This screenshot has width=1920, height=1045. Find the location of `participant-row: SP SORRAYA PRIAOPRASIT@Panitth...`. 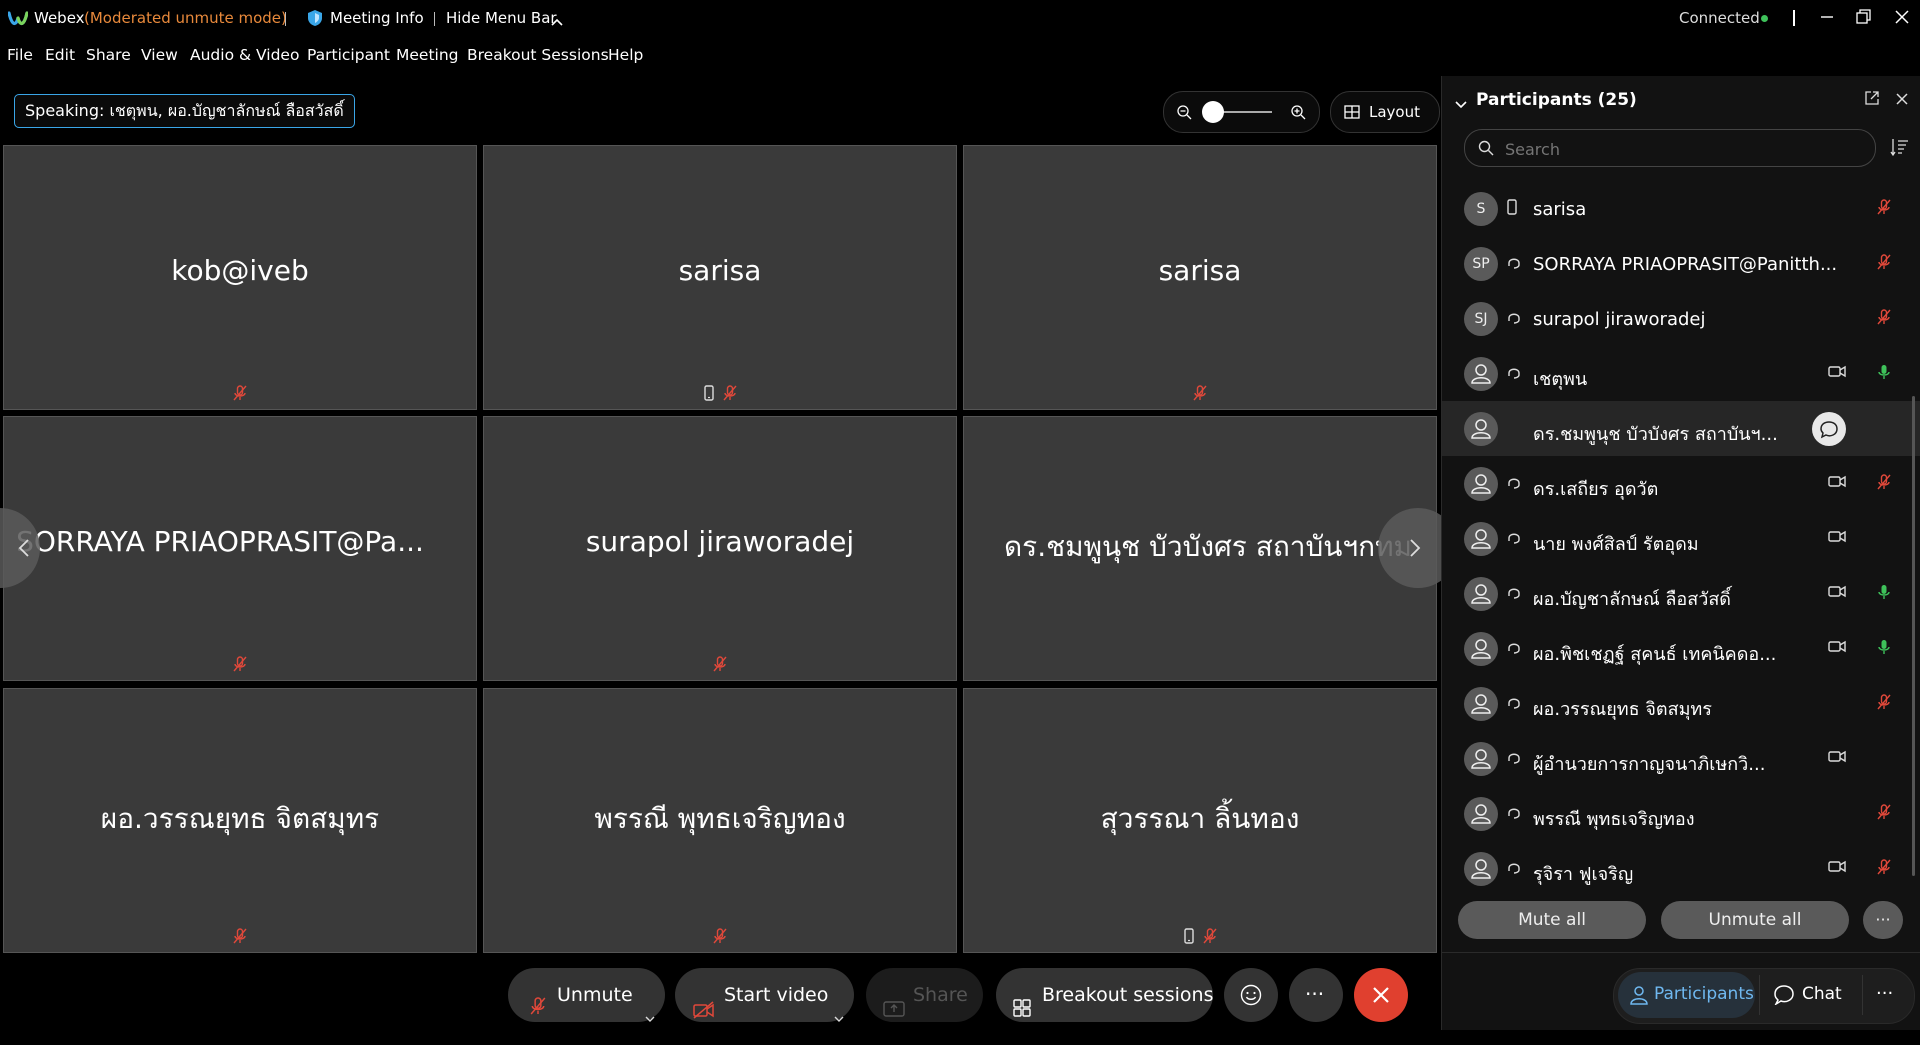

participant-row: SP SORRAYA PRIAOPRASIT@Panitth... is located at coordinates (1673, 263).